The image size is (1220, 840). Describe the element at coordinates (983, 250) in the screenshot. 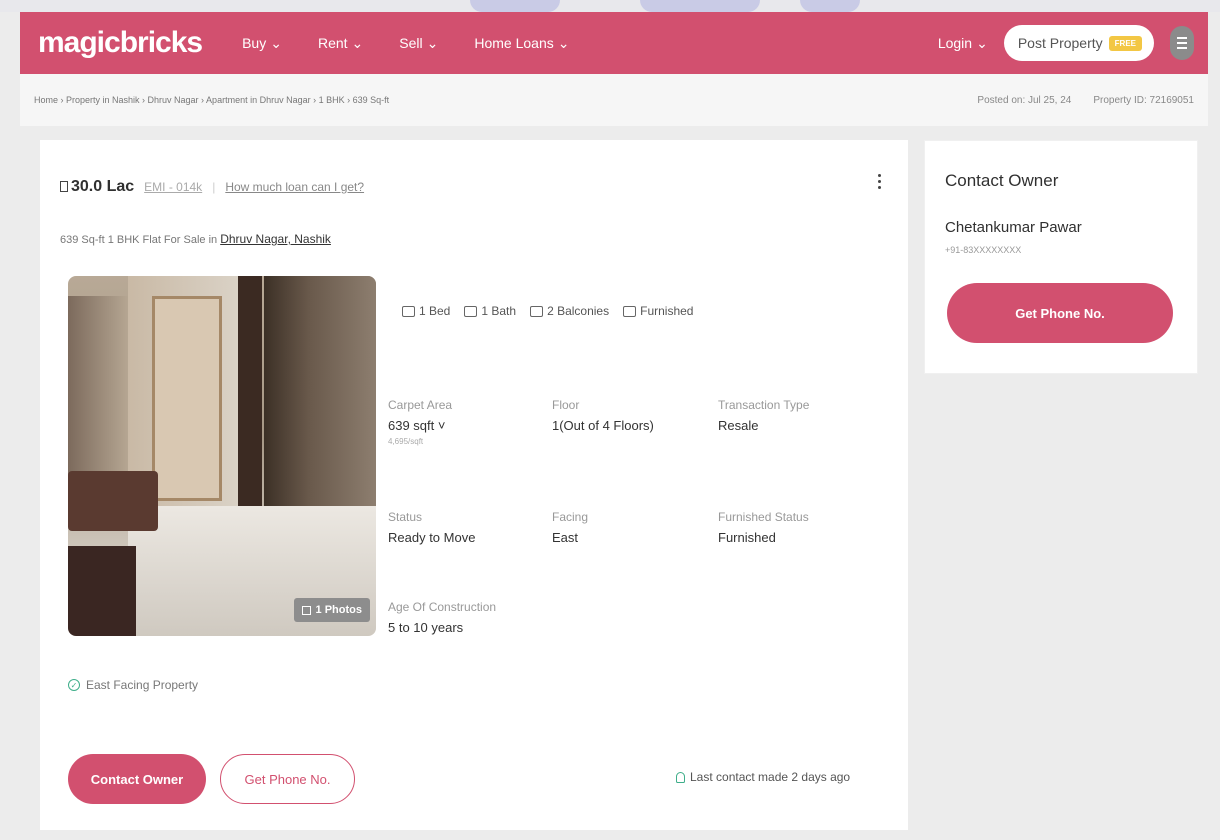

I see `owner-phone-masked: +91-83XXXXXXXX` at that location.